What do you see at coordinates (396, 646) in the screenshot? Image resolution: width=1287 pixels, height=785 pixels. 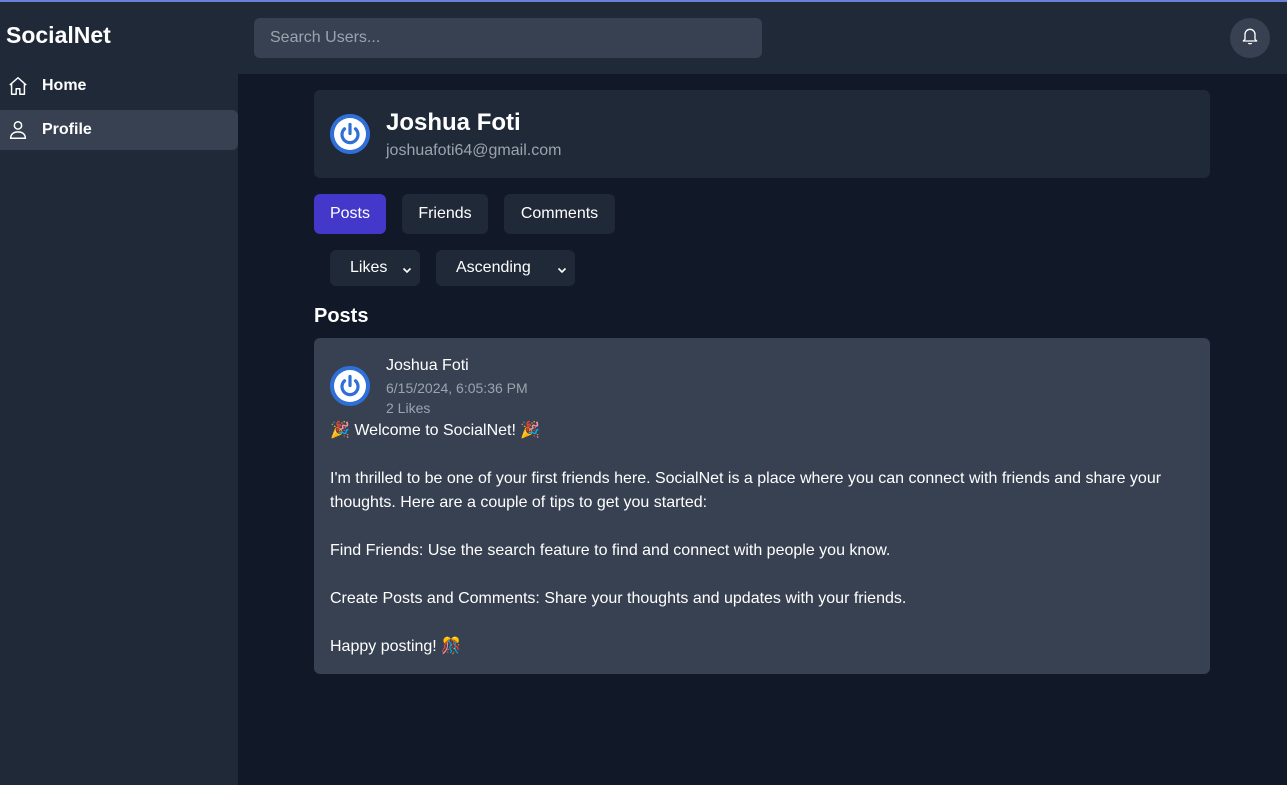 I see `post-line: Happy posting! 🎊` at bounding box center [396, 646].